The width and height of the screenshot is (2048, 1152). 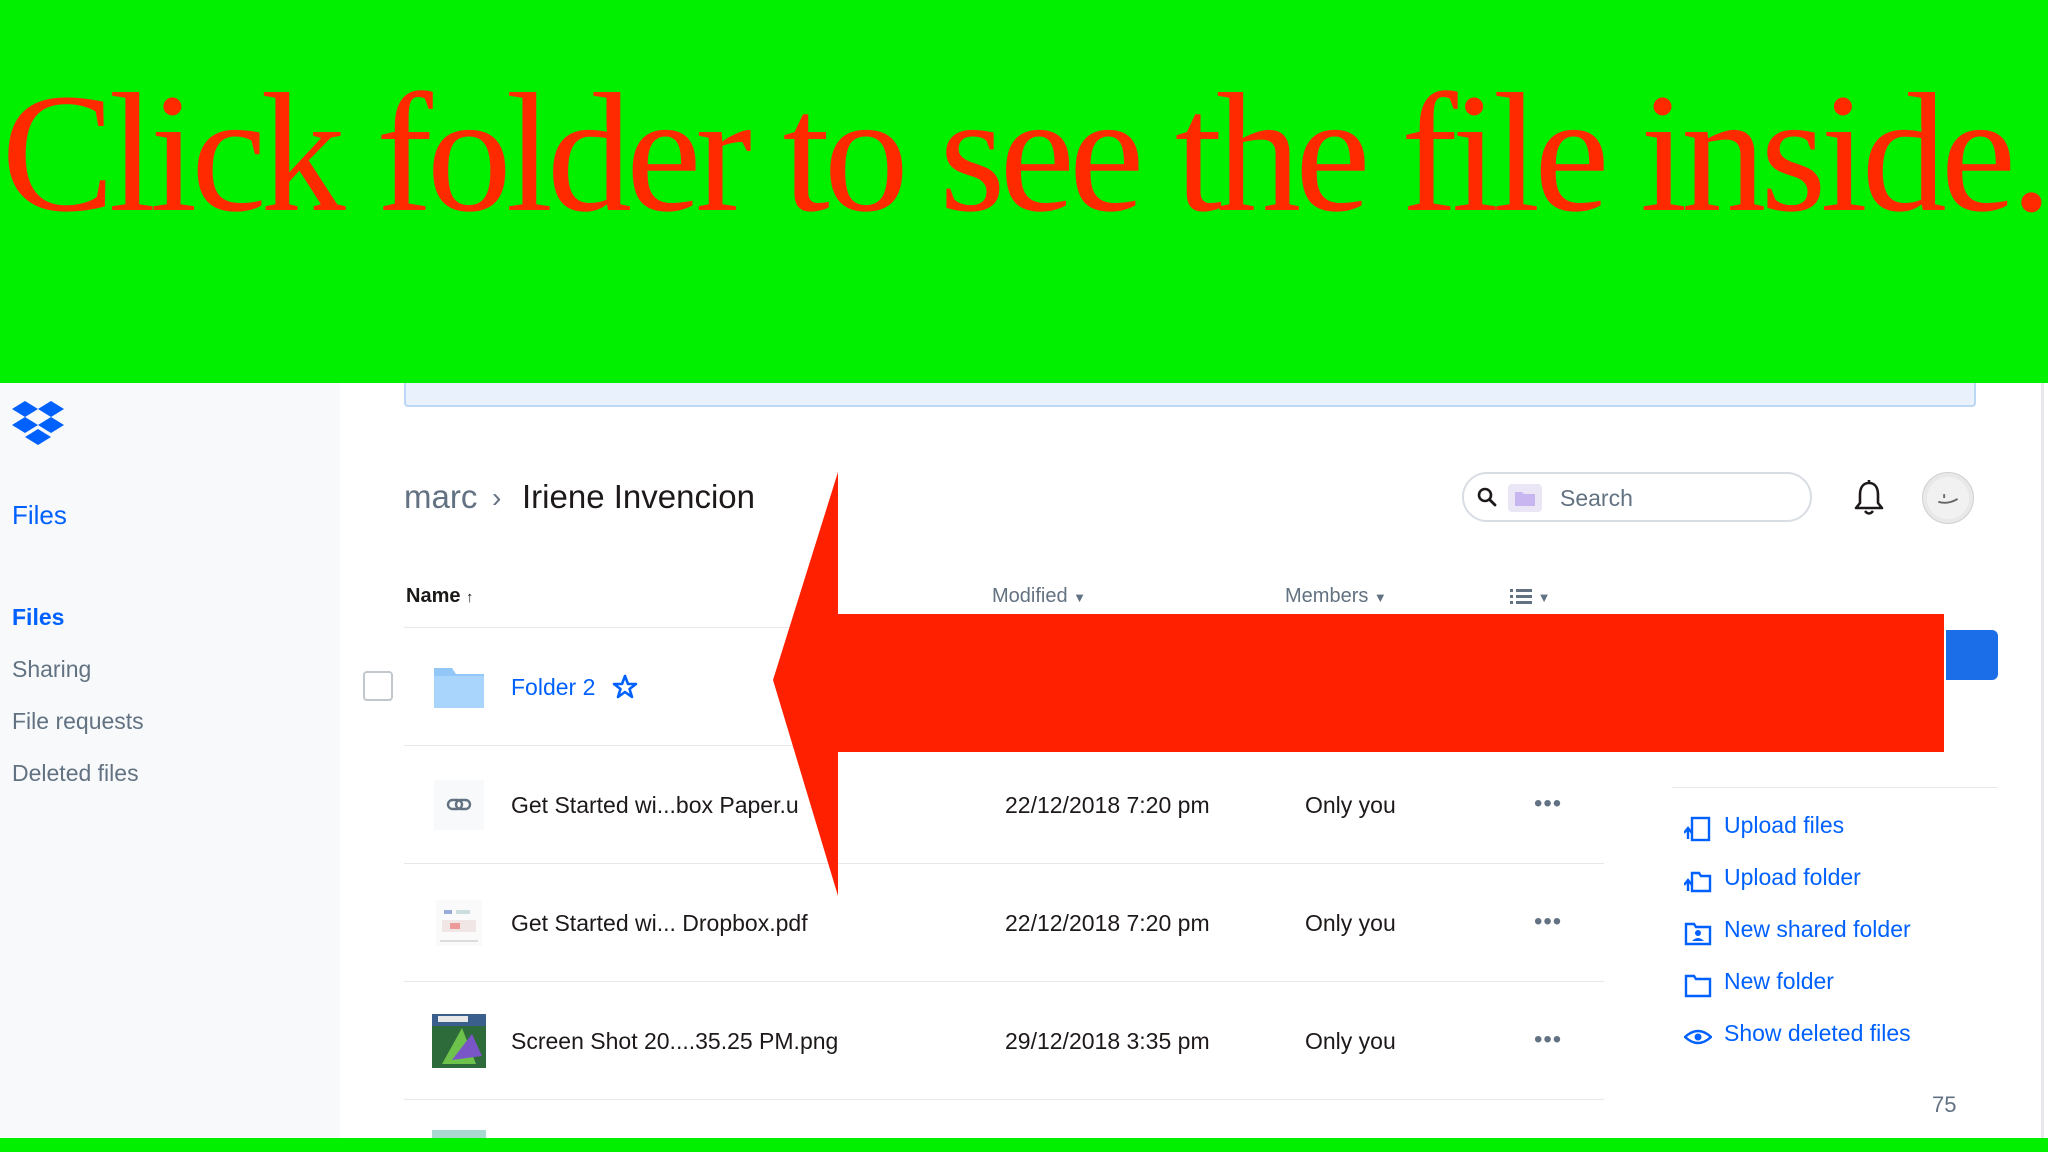 What do you see at coordinates (1944, 1104) in the screenshot?
I see `page-number: 75` at bounding box center [1944, 1104].